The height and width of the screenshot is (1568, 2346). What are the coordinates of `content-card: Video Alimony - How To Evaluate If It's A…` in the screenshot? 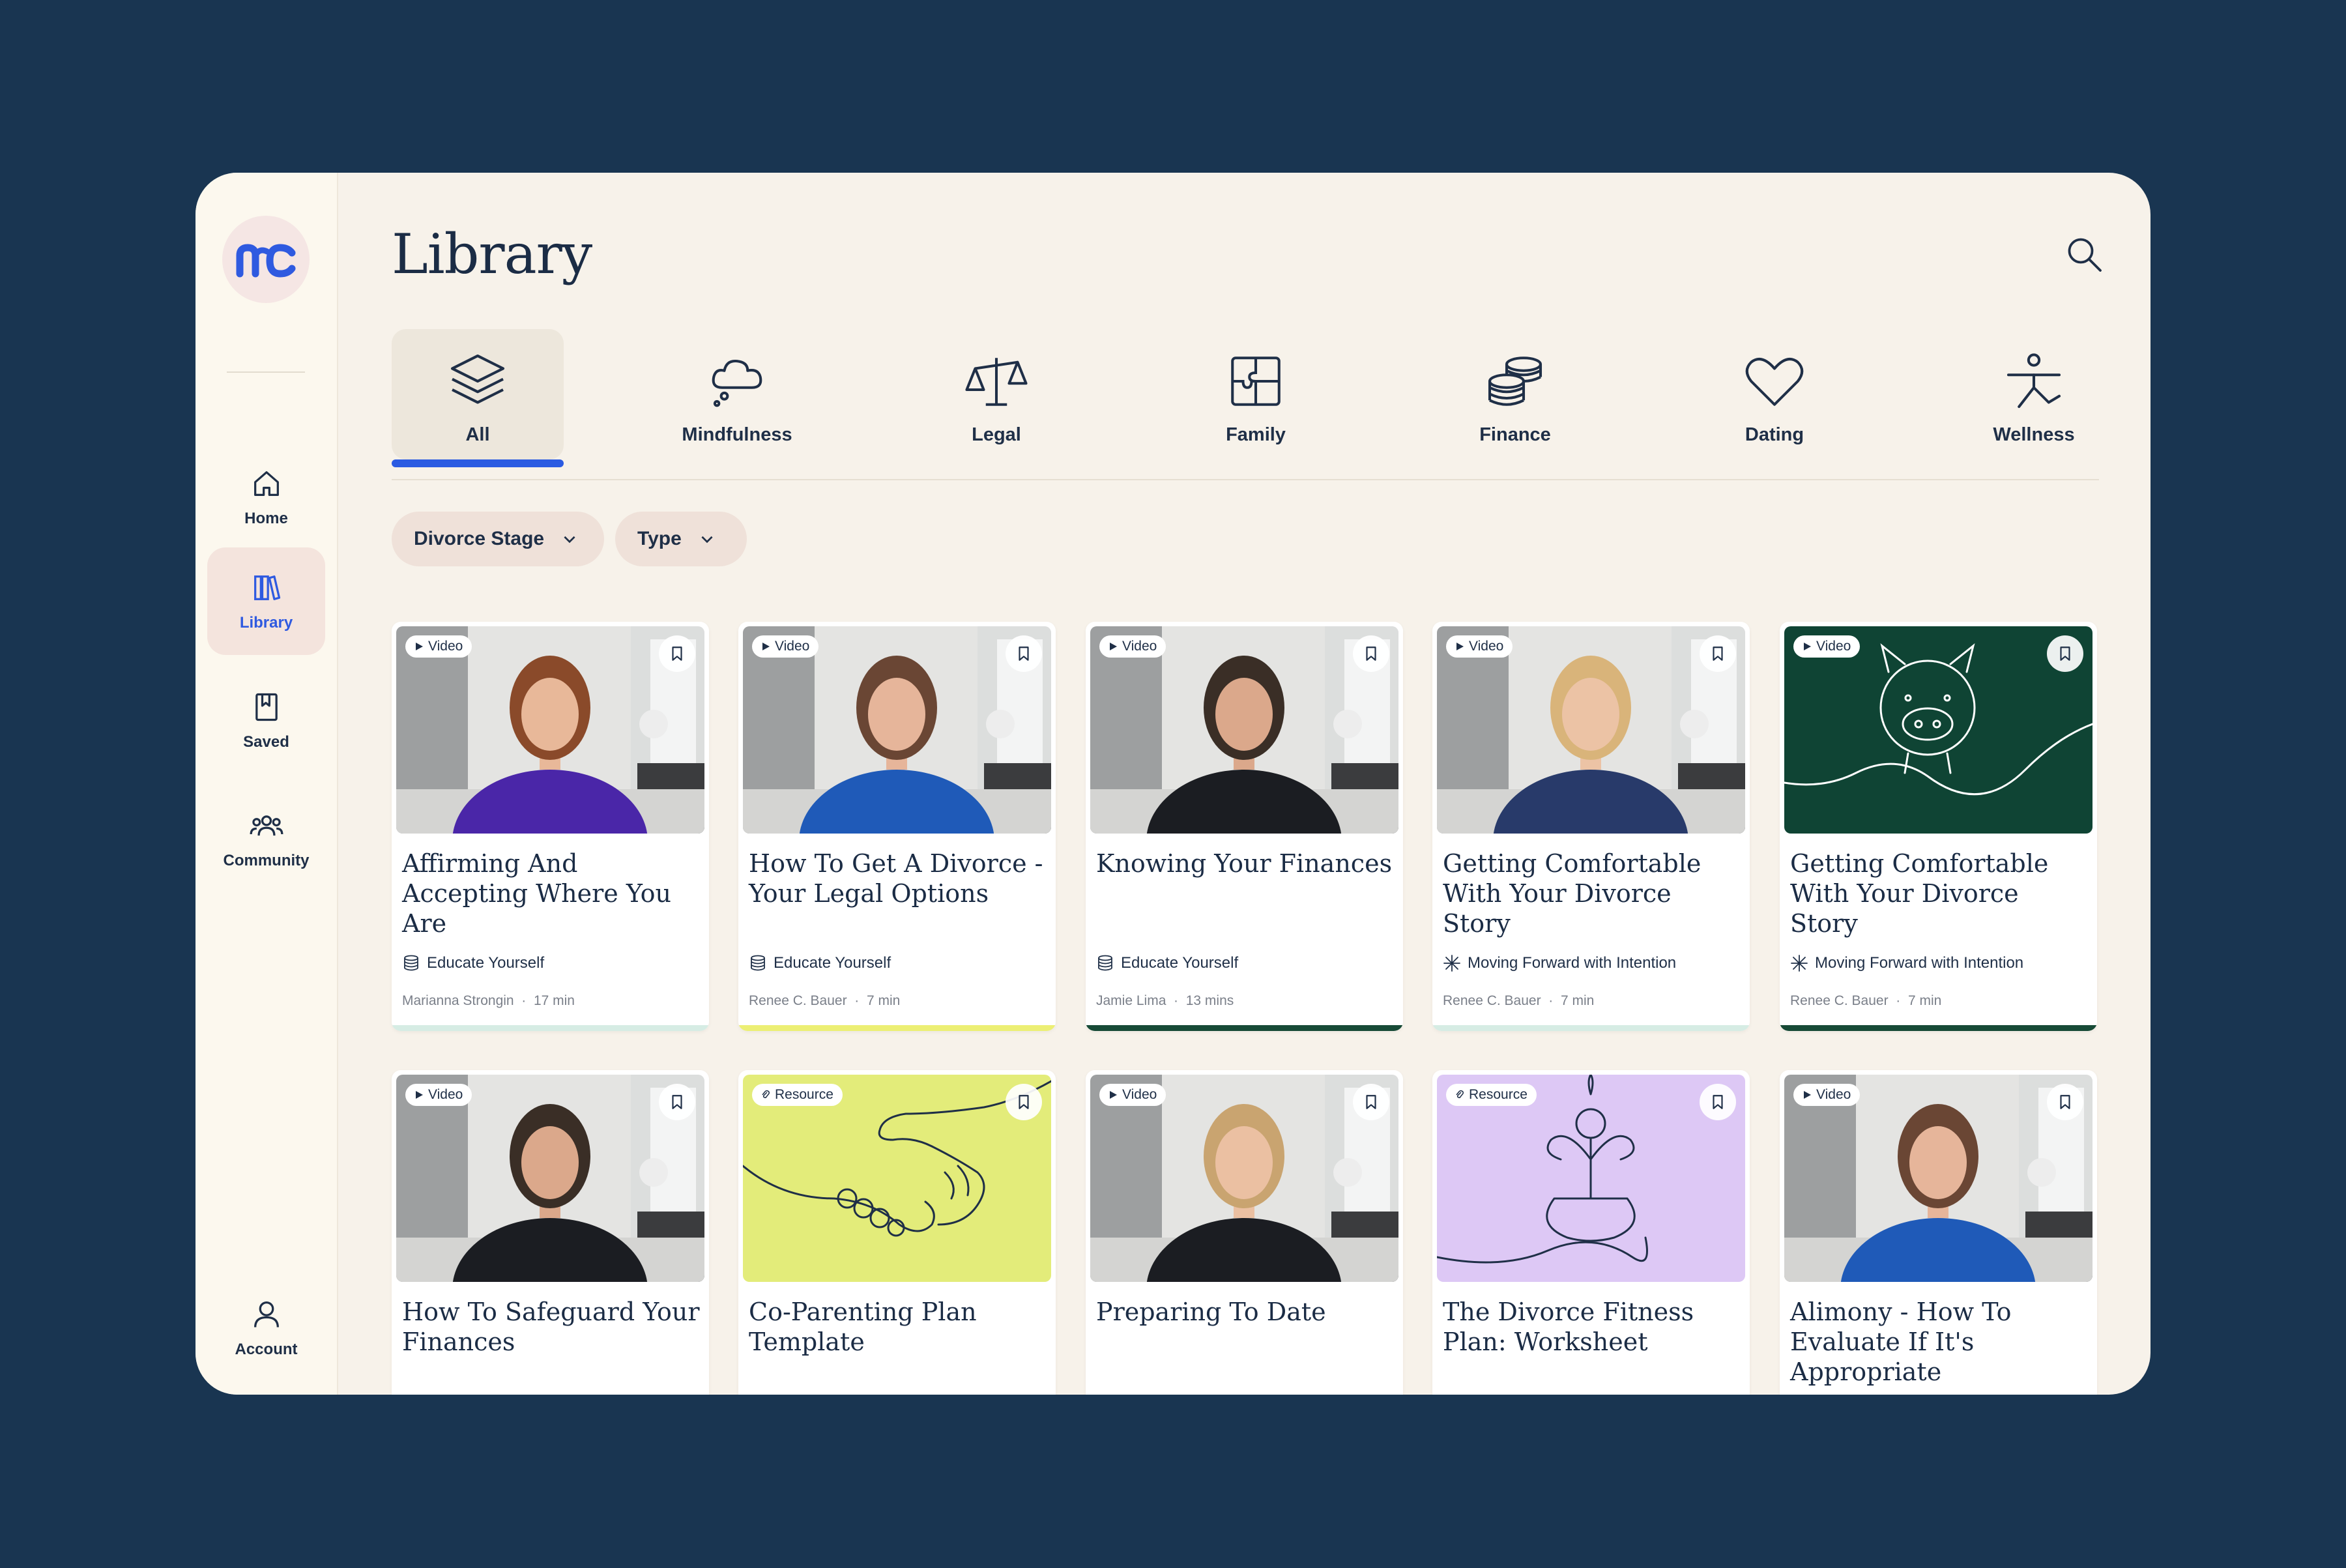 It's located at (1938, 1232).